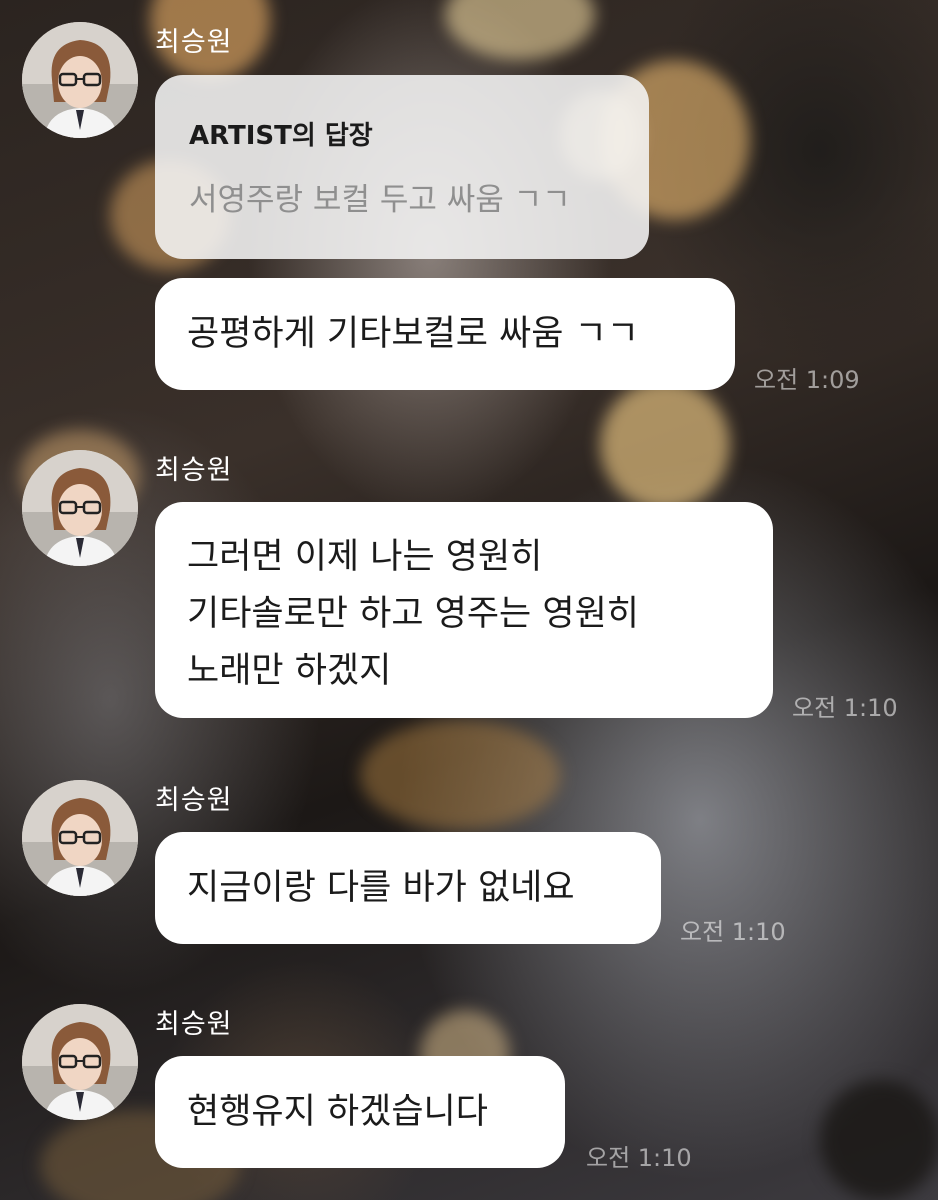 The image size is (938, 1200). Describe the element at coordinates (337, 1112) in the screenshot. I see `message-text: 현행유지 하겠습니다` at that location.